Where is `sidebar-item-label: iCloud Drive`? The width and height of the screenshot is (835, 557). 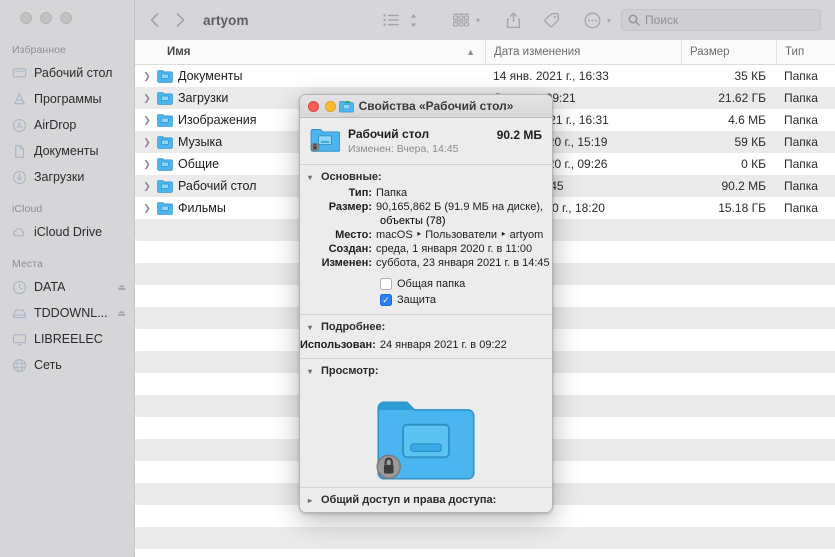
sidebar-item-label: iCloud Drive is located at coordinates (68, 232).